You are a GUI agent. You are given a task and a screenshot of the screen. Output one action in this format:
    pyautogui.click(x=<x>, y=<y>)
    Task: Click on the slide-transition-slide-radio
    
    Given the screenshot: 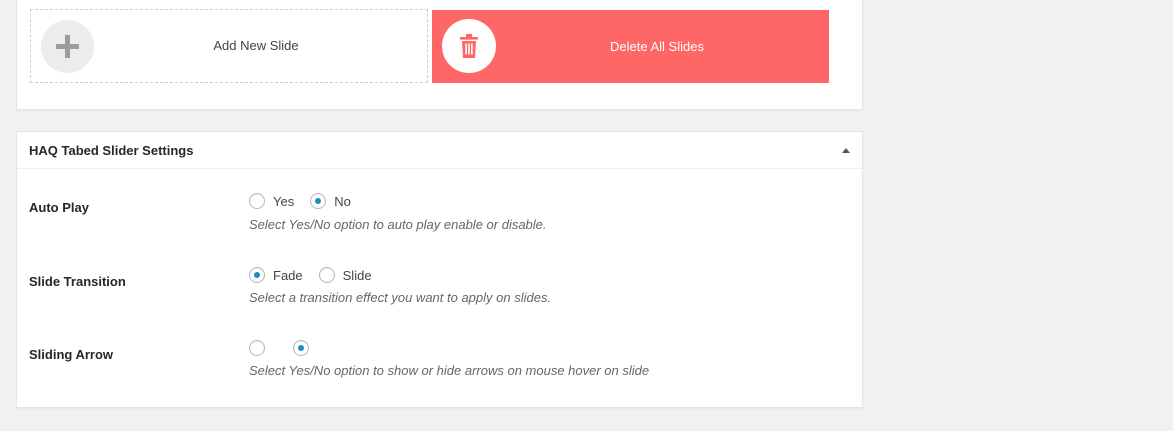 What is the action you would take?
    pyautogui.click(x=326, y=275)
    